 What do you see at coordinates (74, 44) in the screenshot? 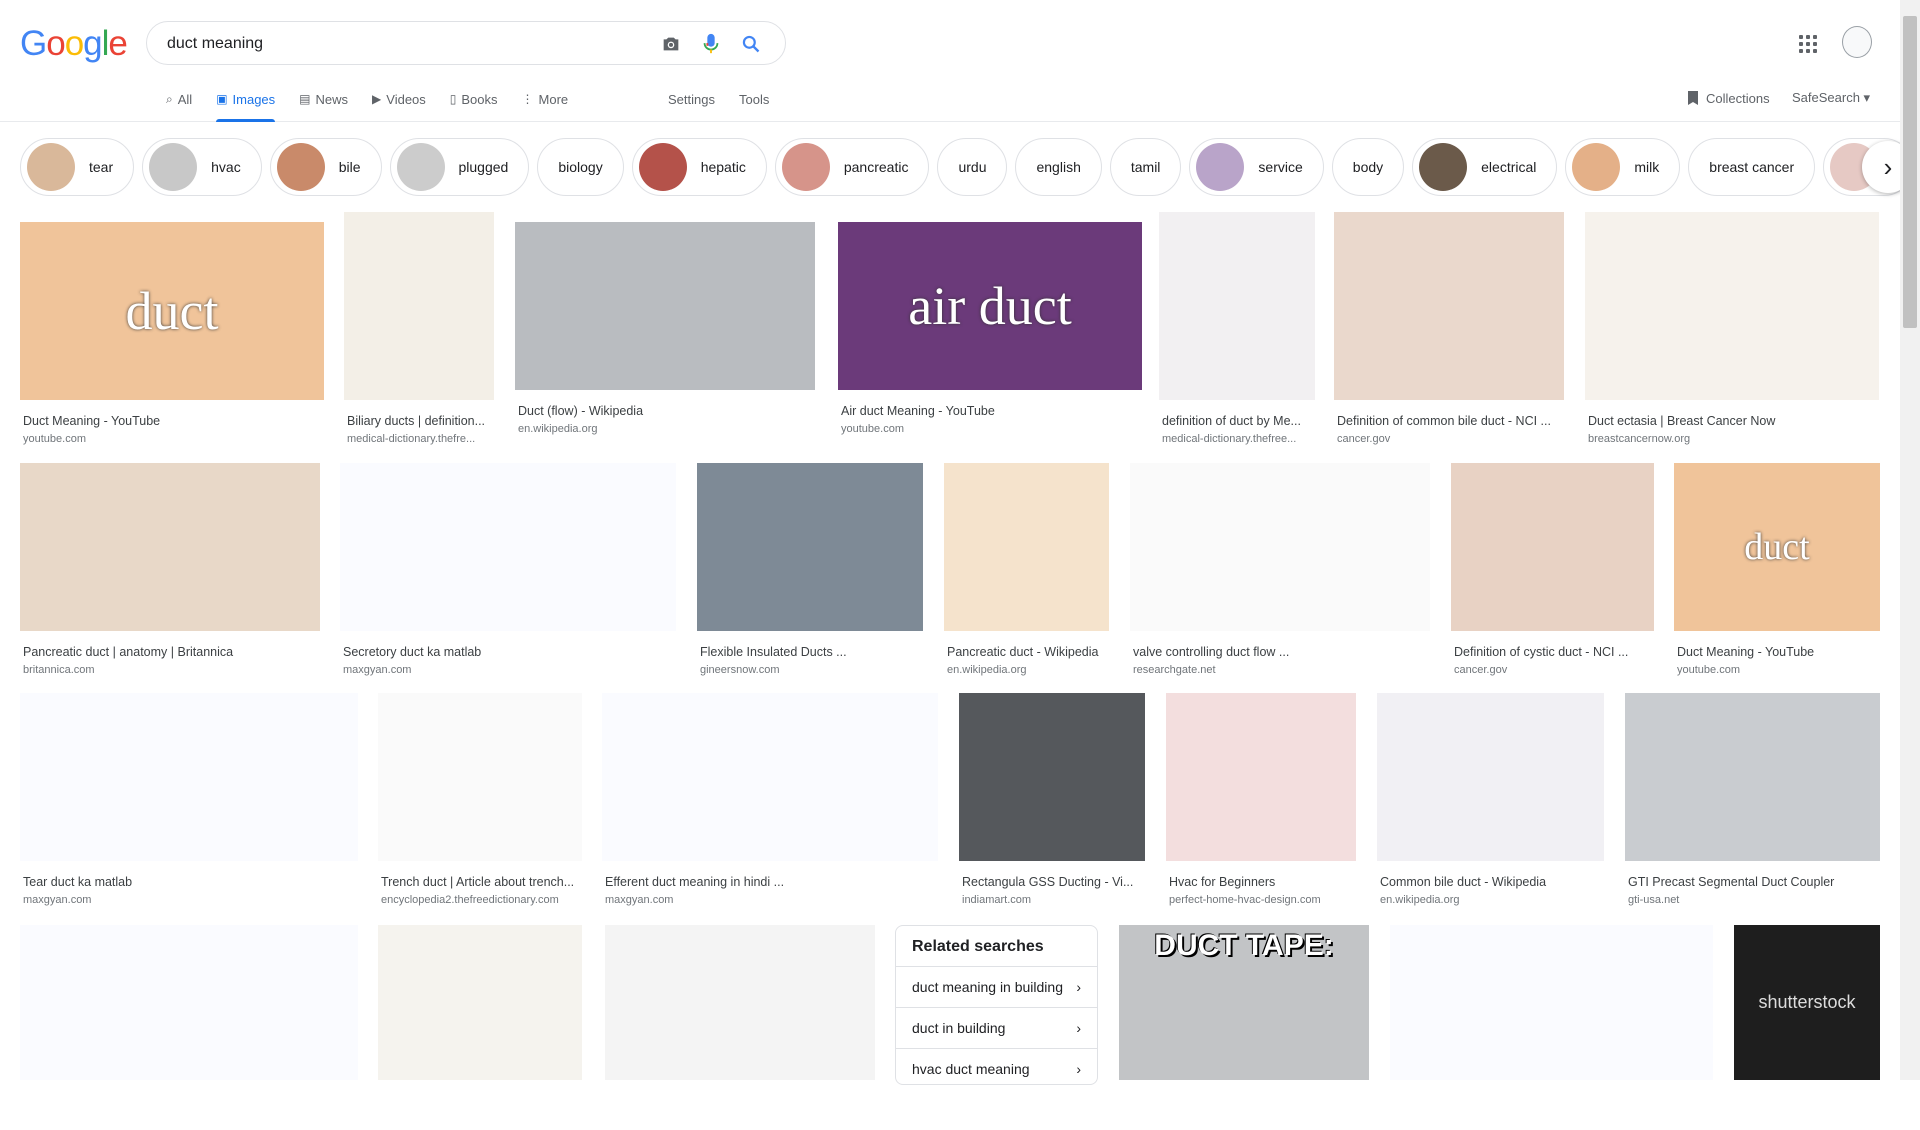
I see `google-logo: Google` at bounding box center [74, 44].